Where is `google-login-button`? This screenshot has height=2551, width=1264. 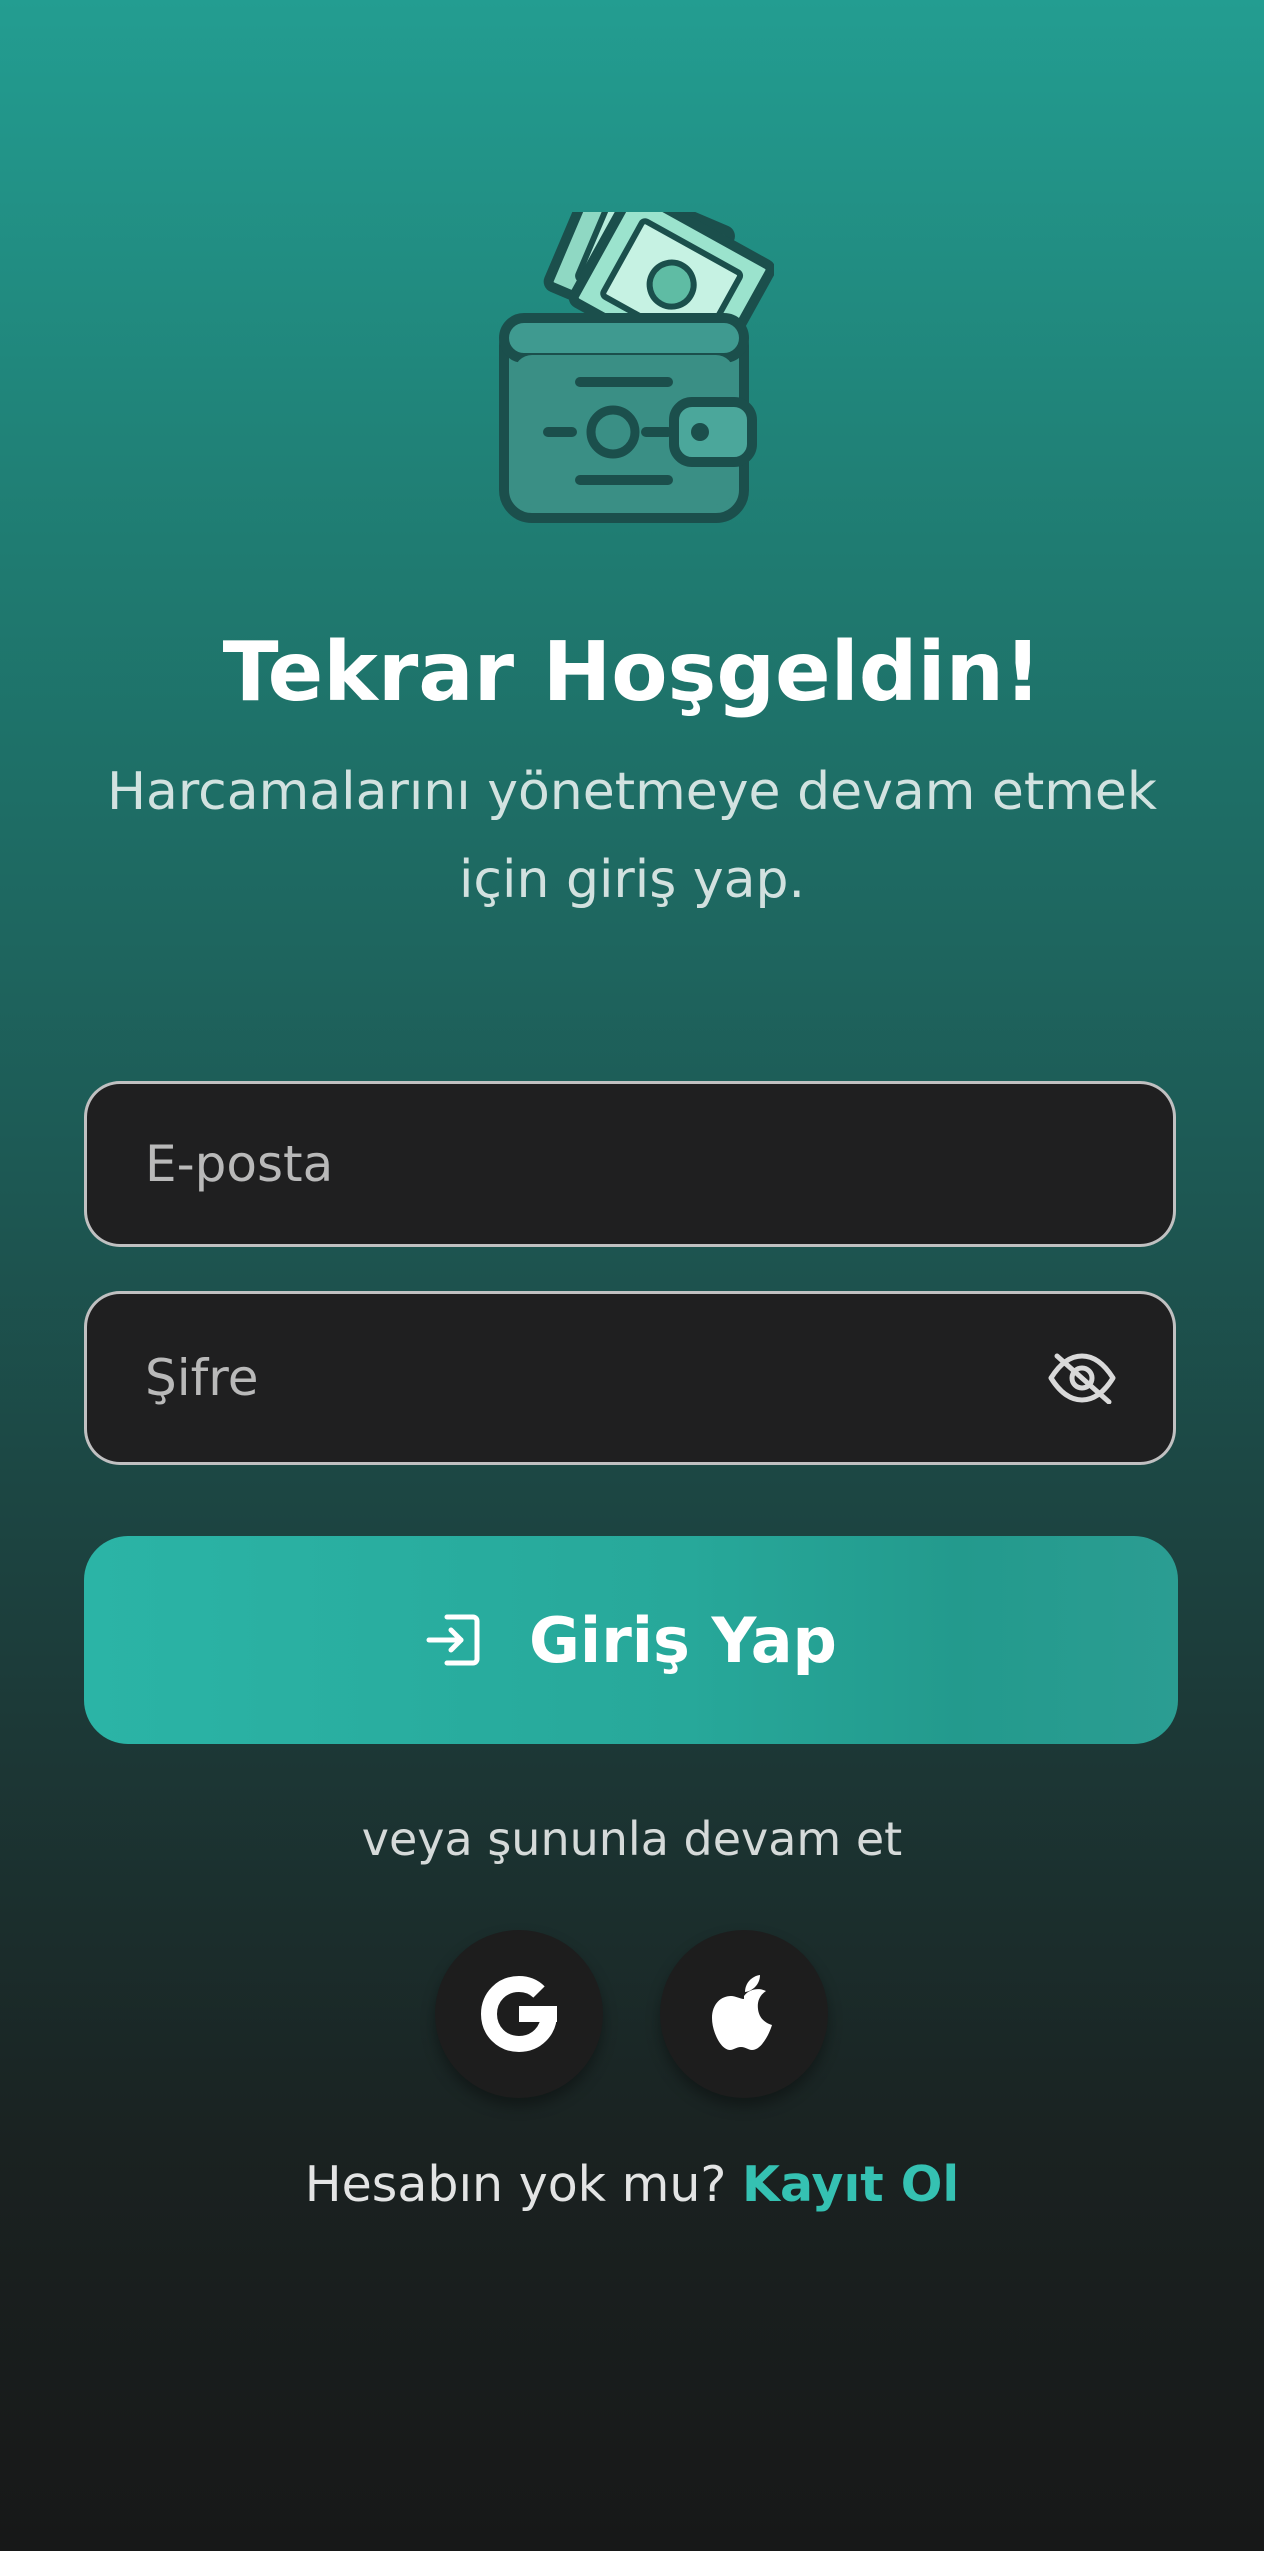 google-login-button is located at coordinates (519, 2014).